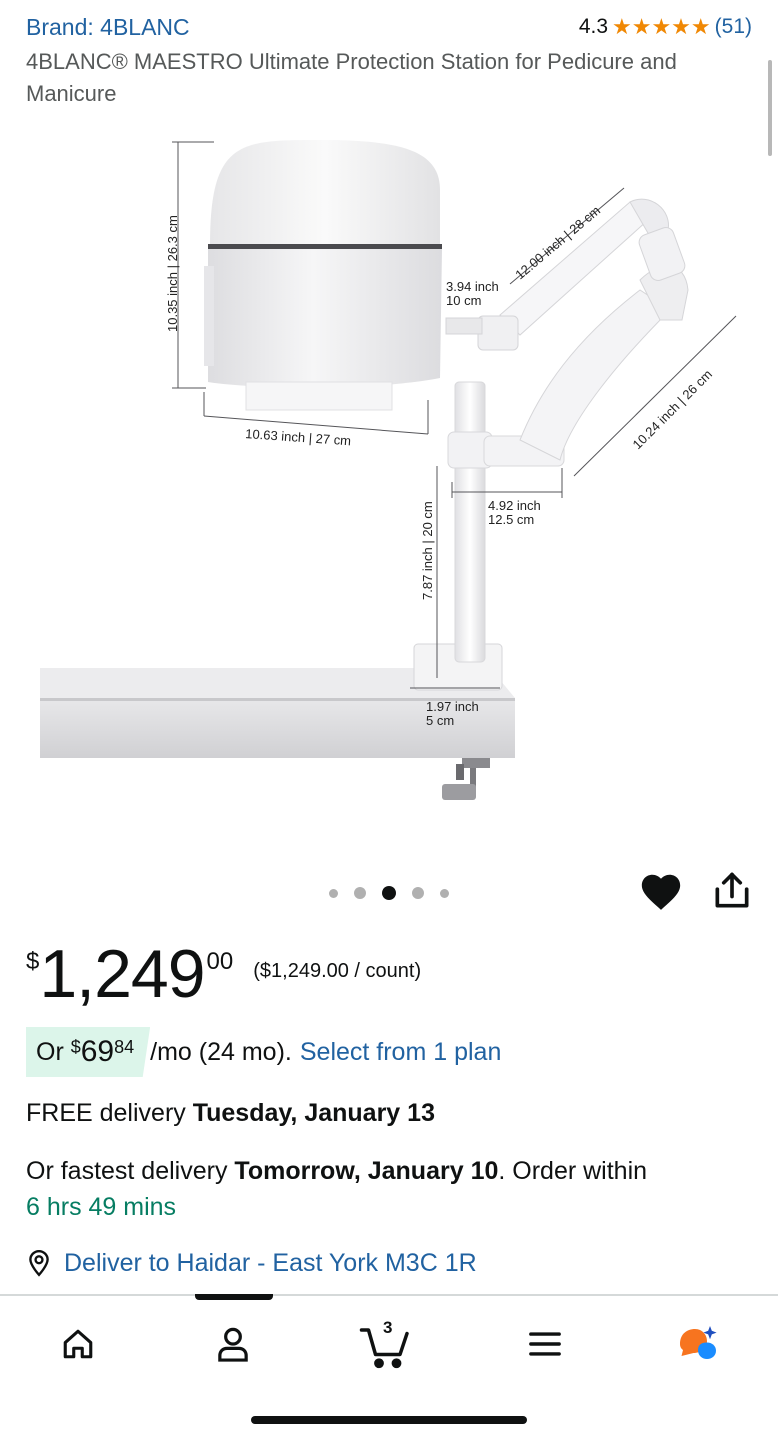 The image size is (778, 1440). Describe the element at coordinates (270, 1262) in the screenshot. I see `deliver-to-text: Deliver to Haidar - East York M3C 1R` at that location.